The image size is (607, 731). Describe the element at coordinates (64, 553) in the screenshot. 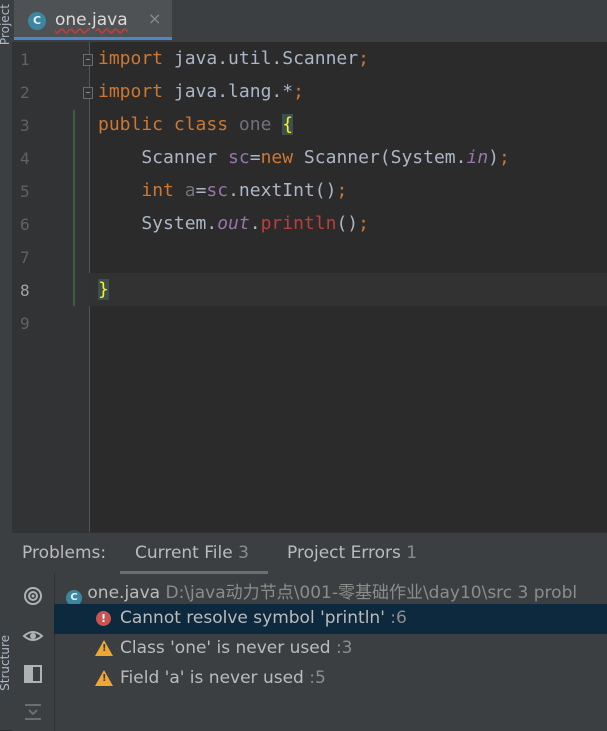

I see `problems-title: Problems:` at that location.